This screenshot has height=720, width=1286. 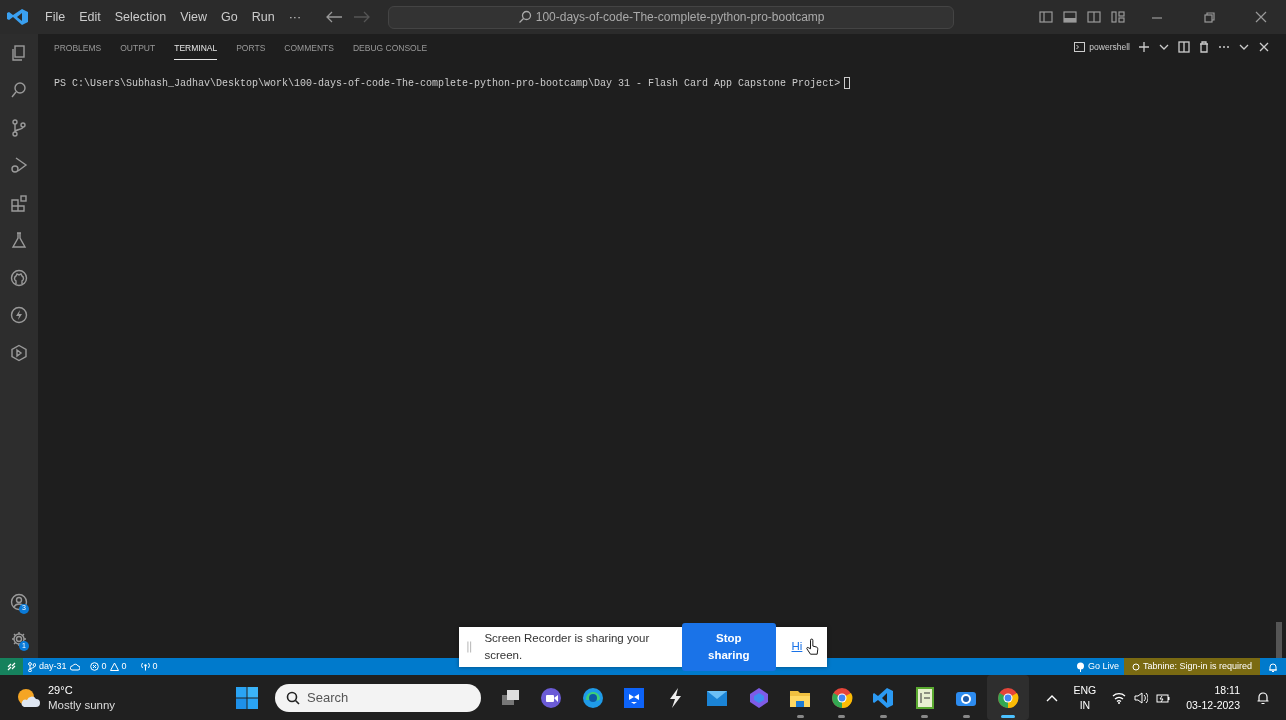 What do you see at coordinates (19, 601) in the screenshot?
I see `account-icon` at bounding box center [19, 601].